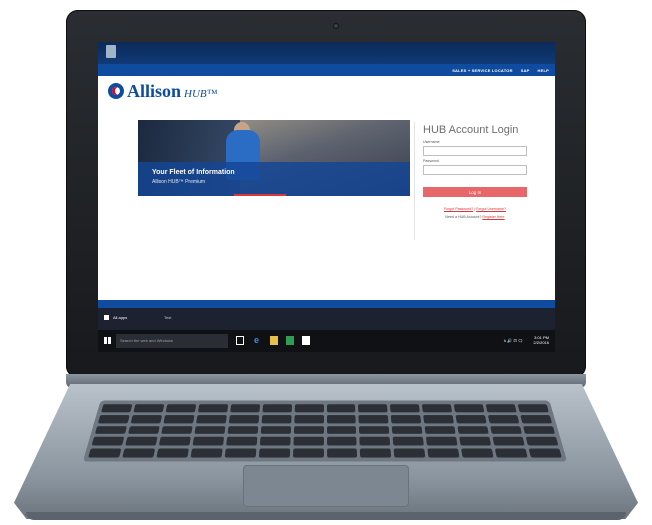 This screenshot has height=525, width=652. I want to click on logo-product: HUB™, so click(201, 93).